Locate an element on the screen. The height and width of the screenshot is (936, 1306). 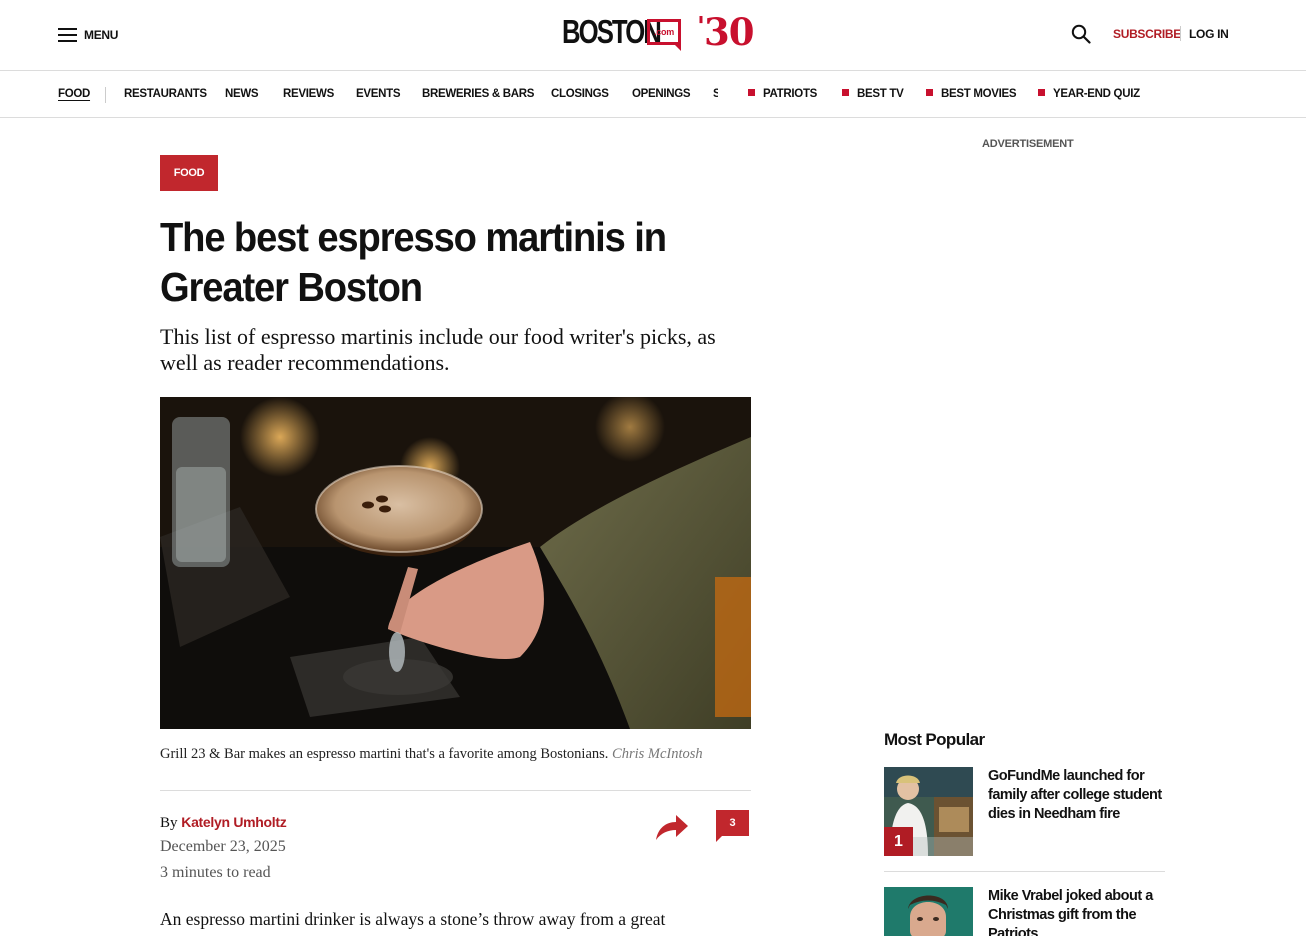
nav-item-events: EVENTS is located at coordinates (378, 94).